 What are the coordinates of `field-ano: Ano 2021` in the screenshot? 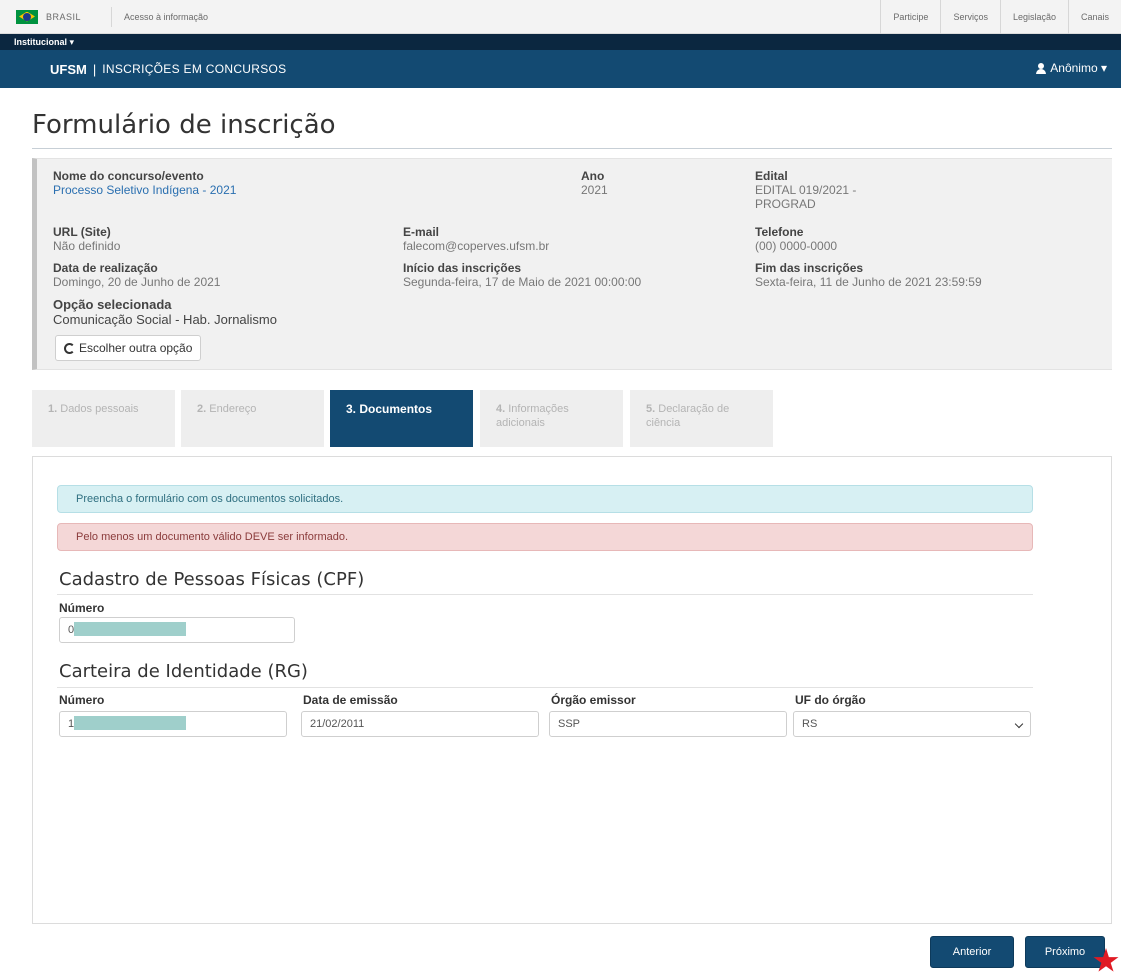 It's located at (594, 183).